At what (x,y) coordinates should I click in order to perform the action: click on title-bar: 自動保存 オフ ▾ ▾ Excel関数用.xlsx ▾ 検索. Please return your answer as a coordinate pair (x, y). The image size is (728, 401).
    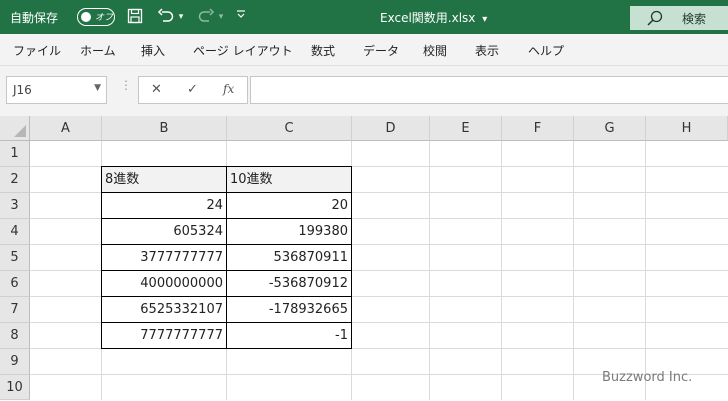
    Looking at the image, I should click on (364, 17).